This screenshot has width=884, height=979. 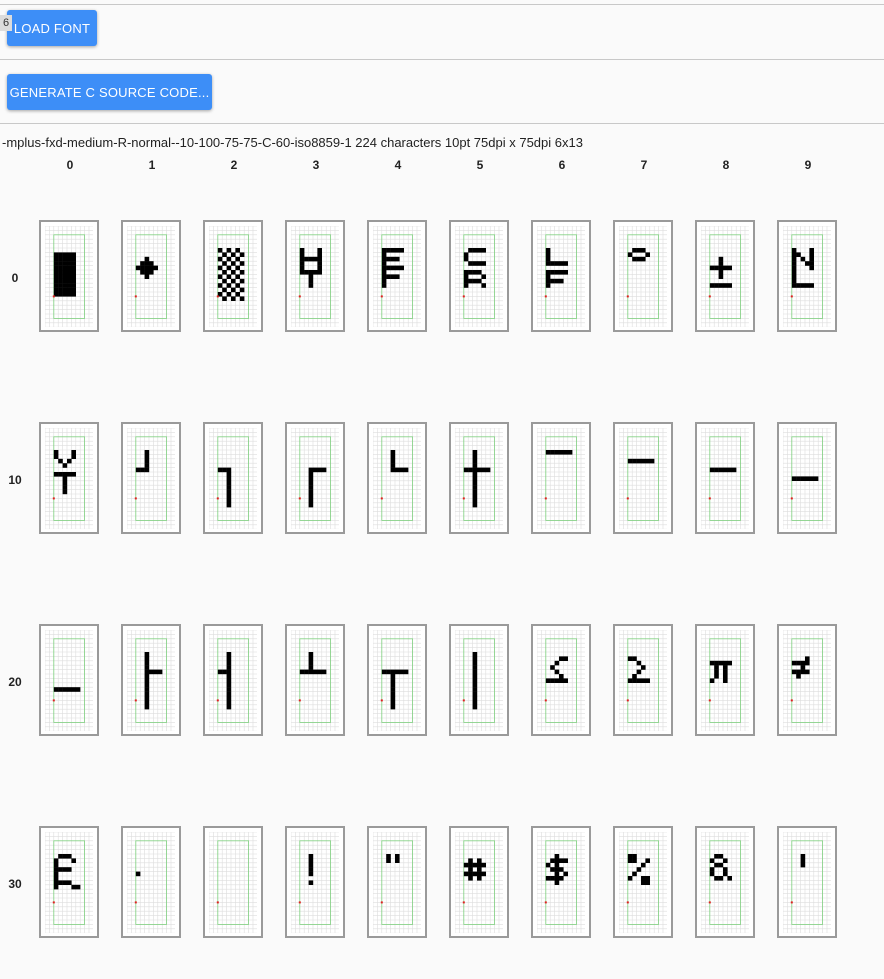 I want to click on column-header: 0, so click(x=70, y=165).